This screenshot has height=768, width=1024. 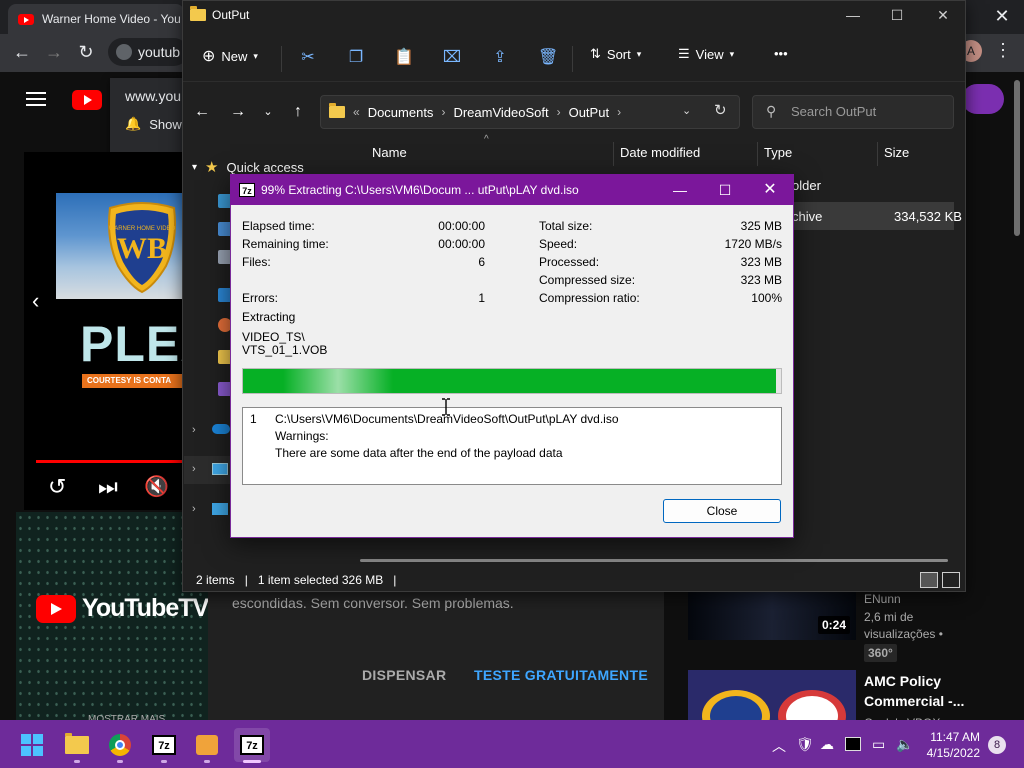 What do you see at coordinates (148, 52) in the screenshot?
I see `omnibox: youtub` at bounding box center [148, 52].